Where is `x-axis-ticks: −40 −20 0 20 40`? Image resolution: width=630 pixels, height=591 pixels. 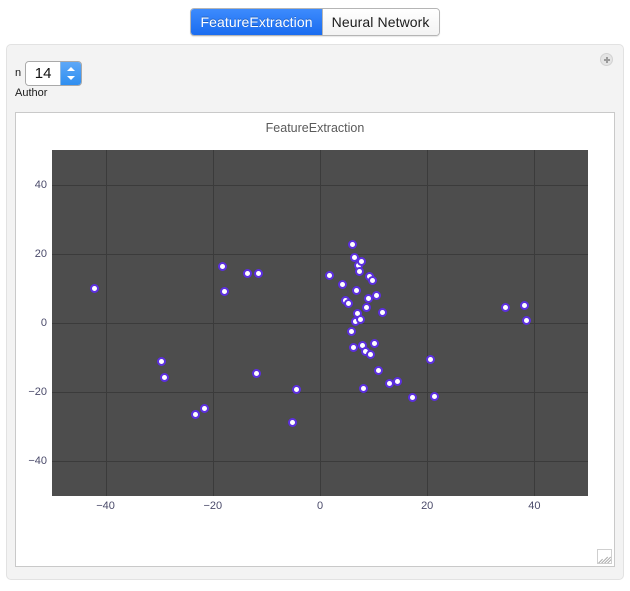
x-axis-ticks: −40 −20 0 20 40 is located at coordinates (320, 508).